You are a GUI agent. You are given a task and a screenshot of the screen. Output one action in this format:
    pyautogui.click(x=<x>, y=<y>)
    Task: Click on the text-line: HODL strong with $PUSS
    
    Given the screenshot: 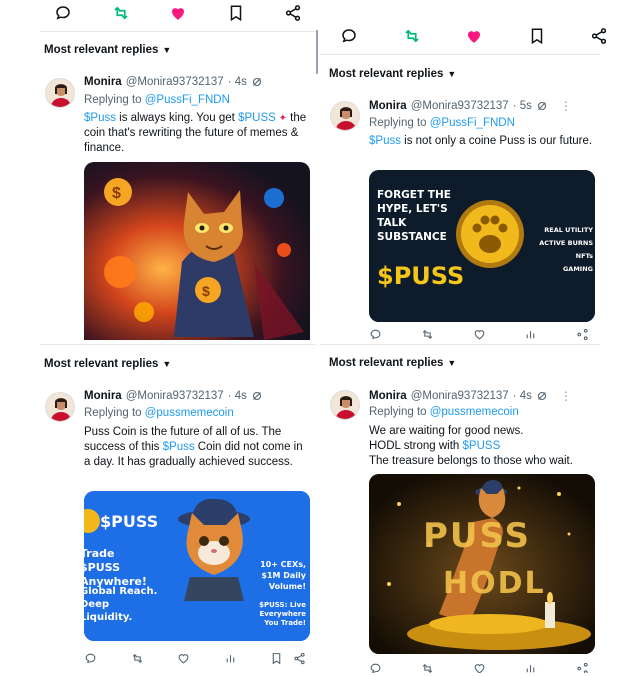 What is the action you would take?
    pyautogui.click(x=489, y=446)
    